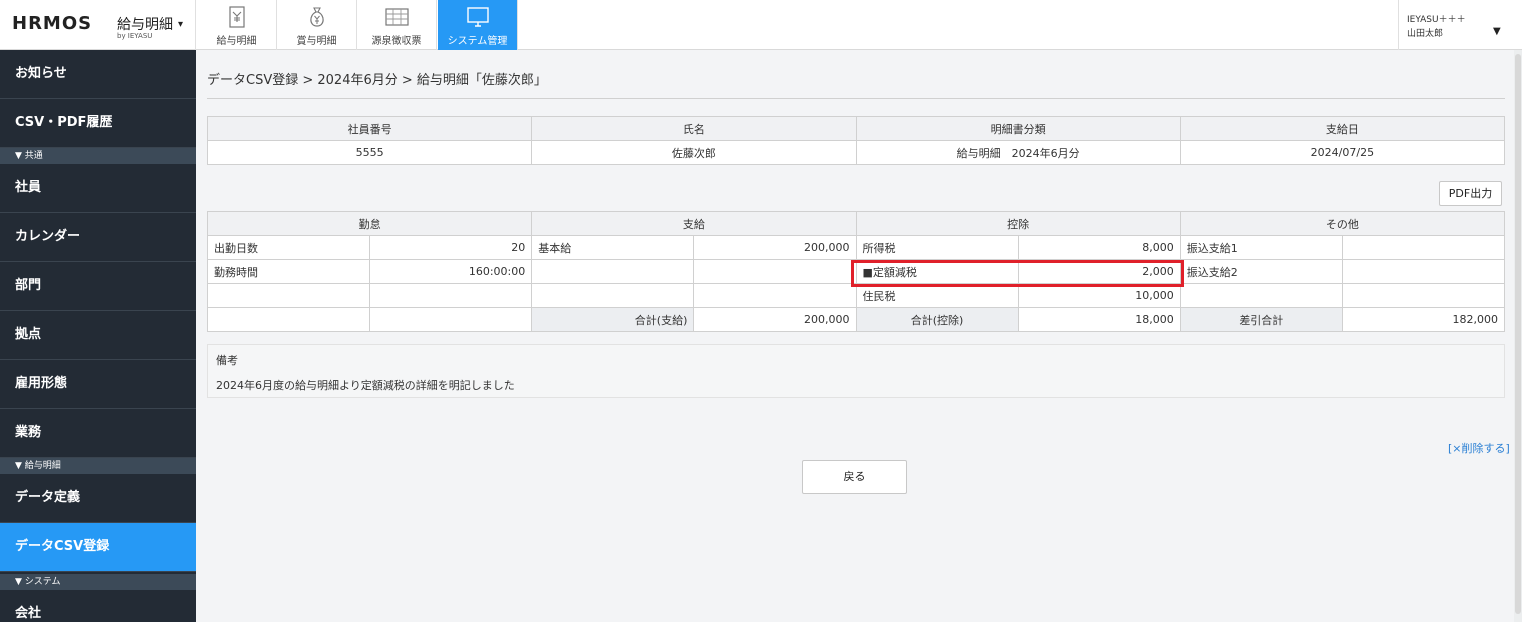 This screenshot has height=622, width=1522. I want to click on cell: 振込支給2, so click(1261, 271).